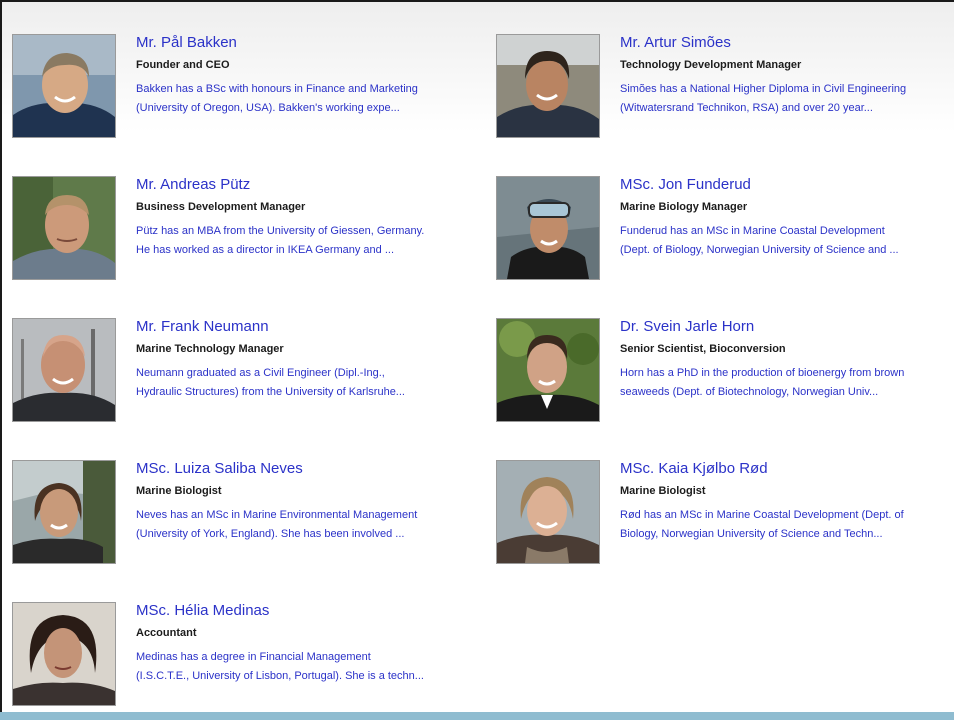  Describe the element at coordinates (477, 716) in the screenshot. I see `bottom-accent-bar` at that location.